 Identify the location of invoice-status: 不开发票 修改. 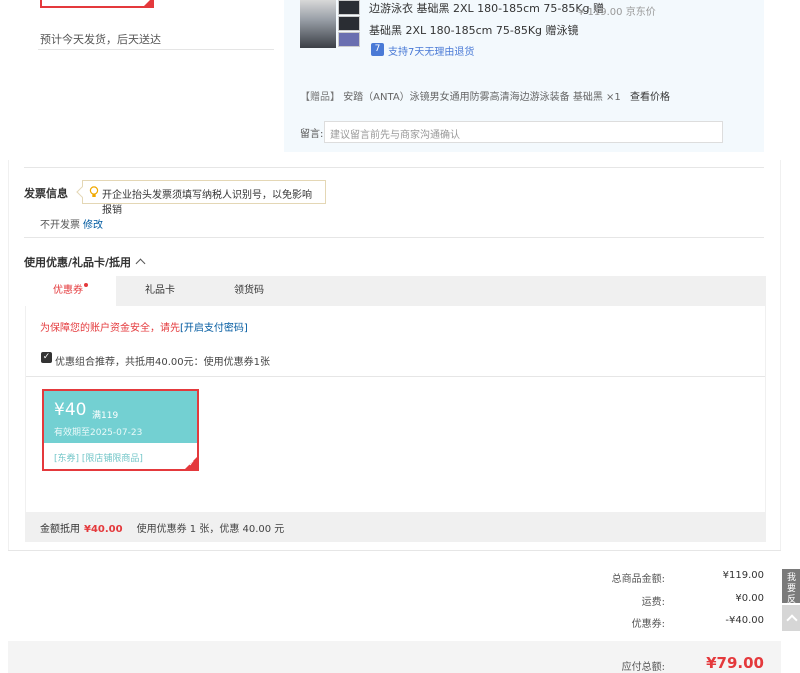
(71, 223).